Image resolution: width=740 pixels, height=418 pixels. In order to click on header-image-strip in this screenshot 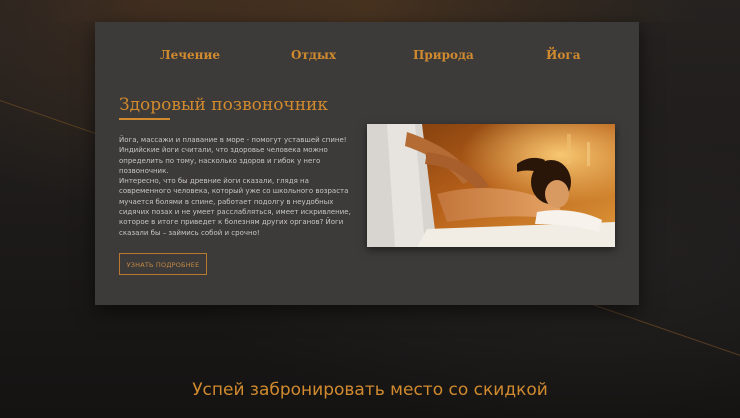, I will do `click(370, 11)`.